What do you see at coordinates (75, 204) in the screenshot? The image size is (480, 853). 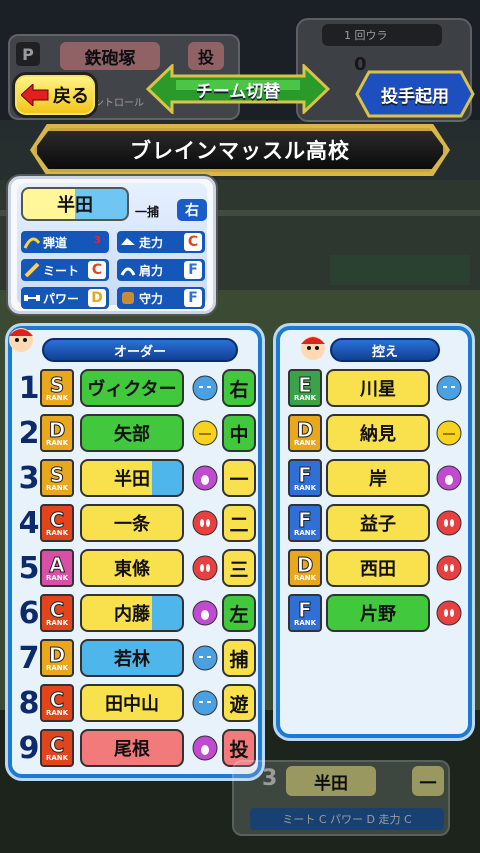 I see `selected-player-name: 半田` at bounding box center [75, 204].